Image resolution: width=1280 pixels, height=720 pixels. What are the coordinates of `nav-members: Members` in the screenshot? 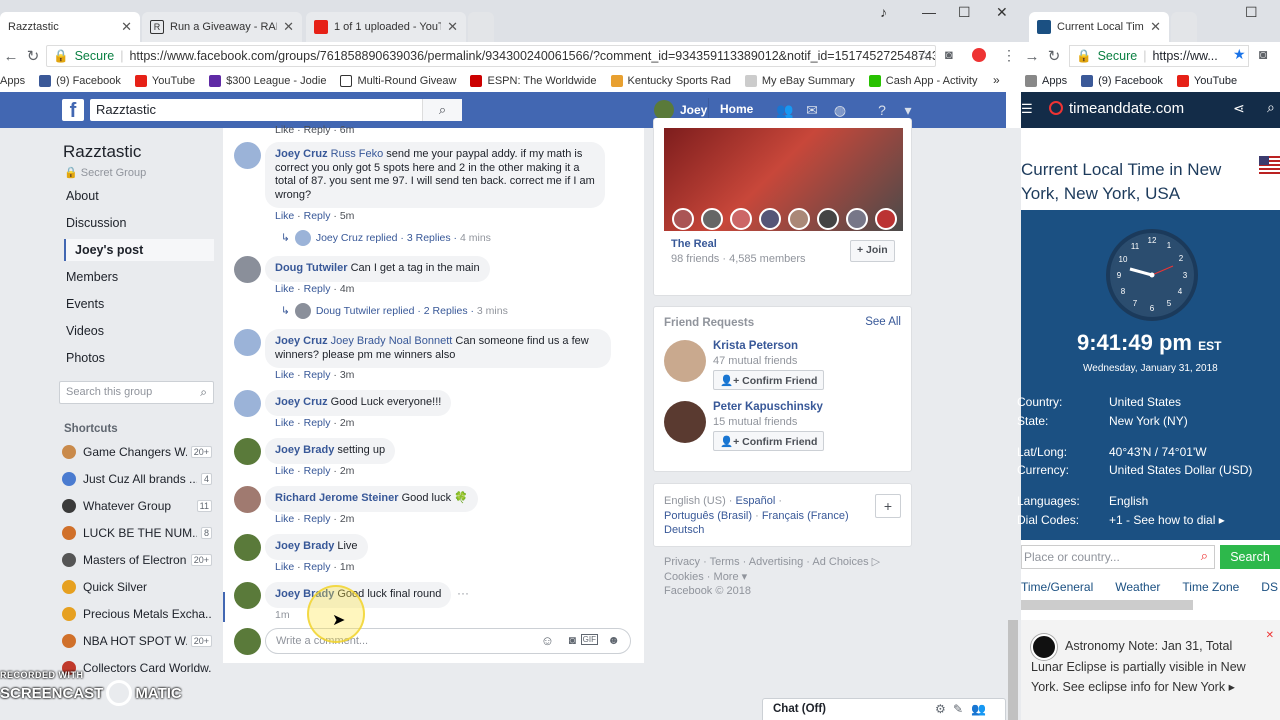 It's located at (92, 277).